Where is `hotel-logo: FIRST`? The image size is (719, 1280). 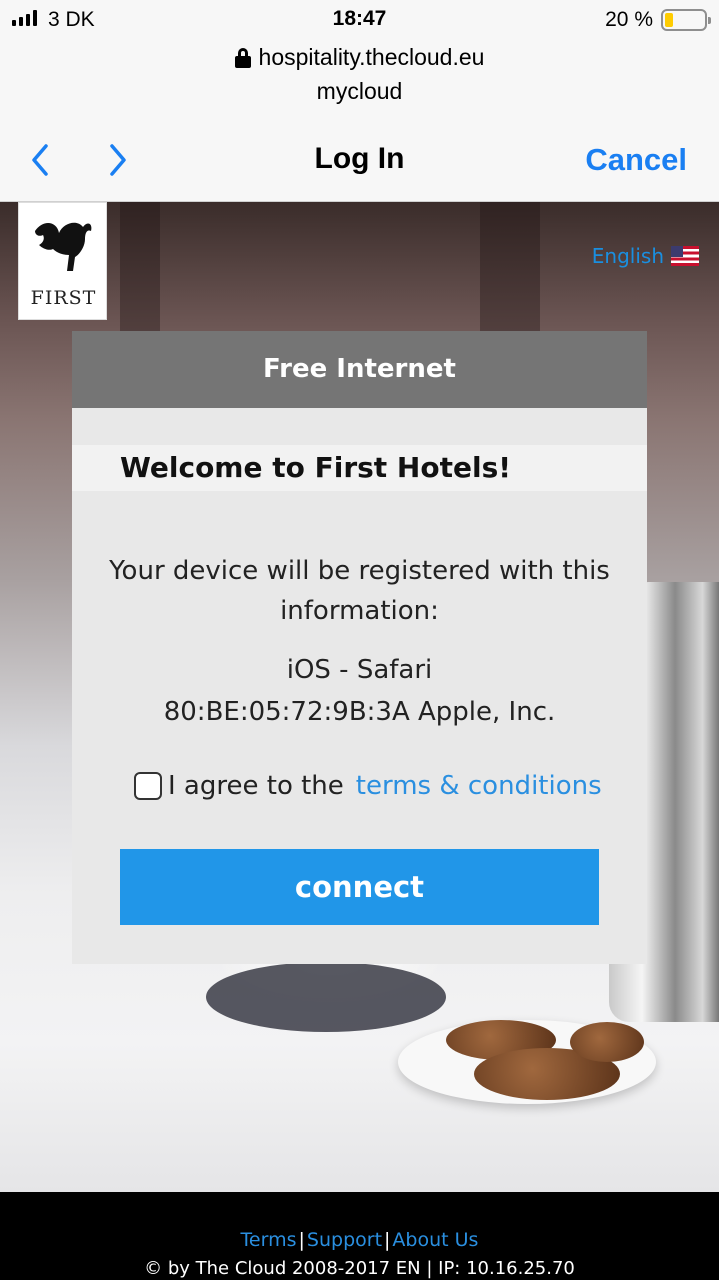 hotel-logo: FIRST is located at coordinates (62, 261).